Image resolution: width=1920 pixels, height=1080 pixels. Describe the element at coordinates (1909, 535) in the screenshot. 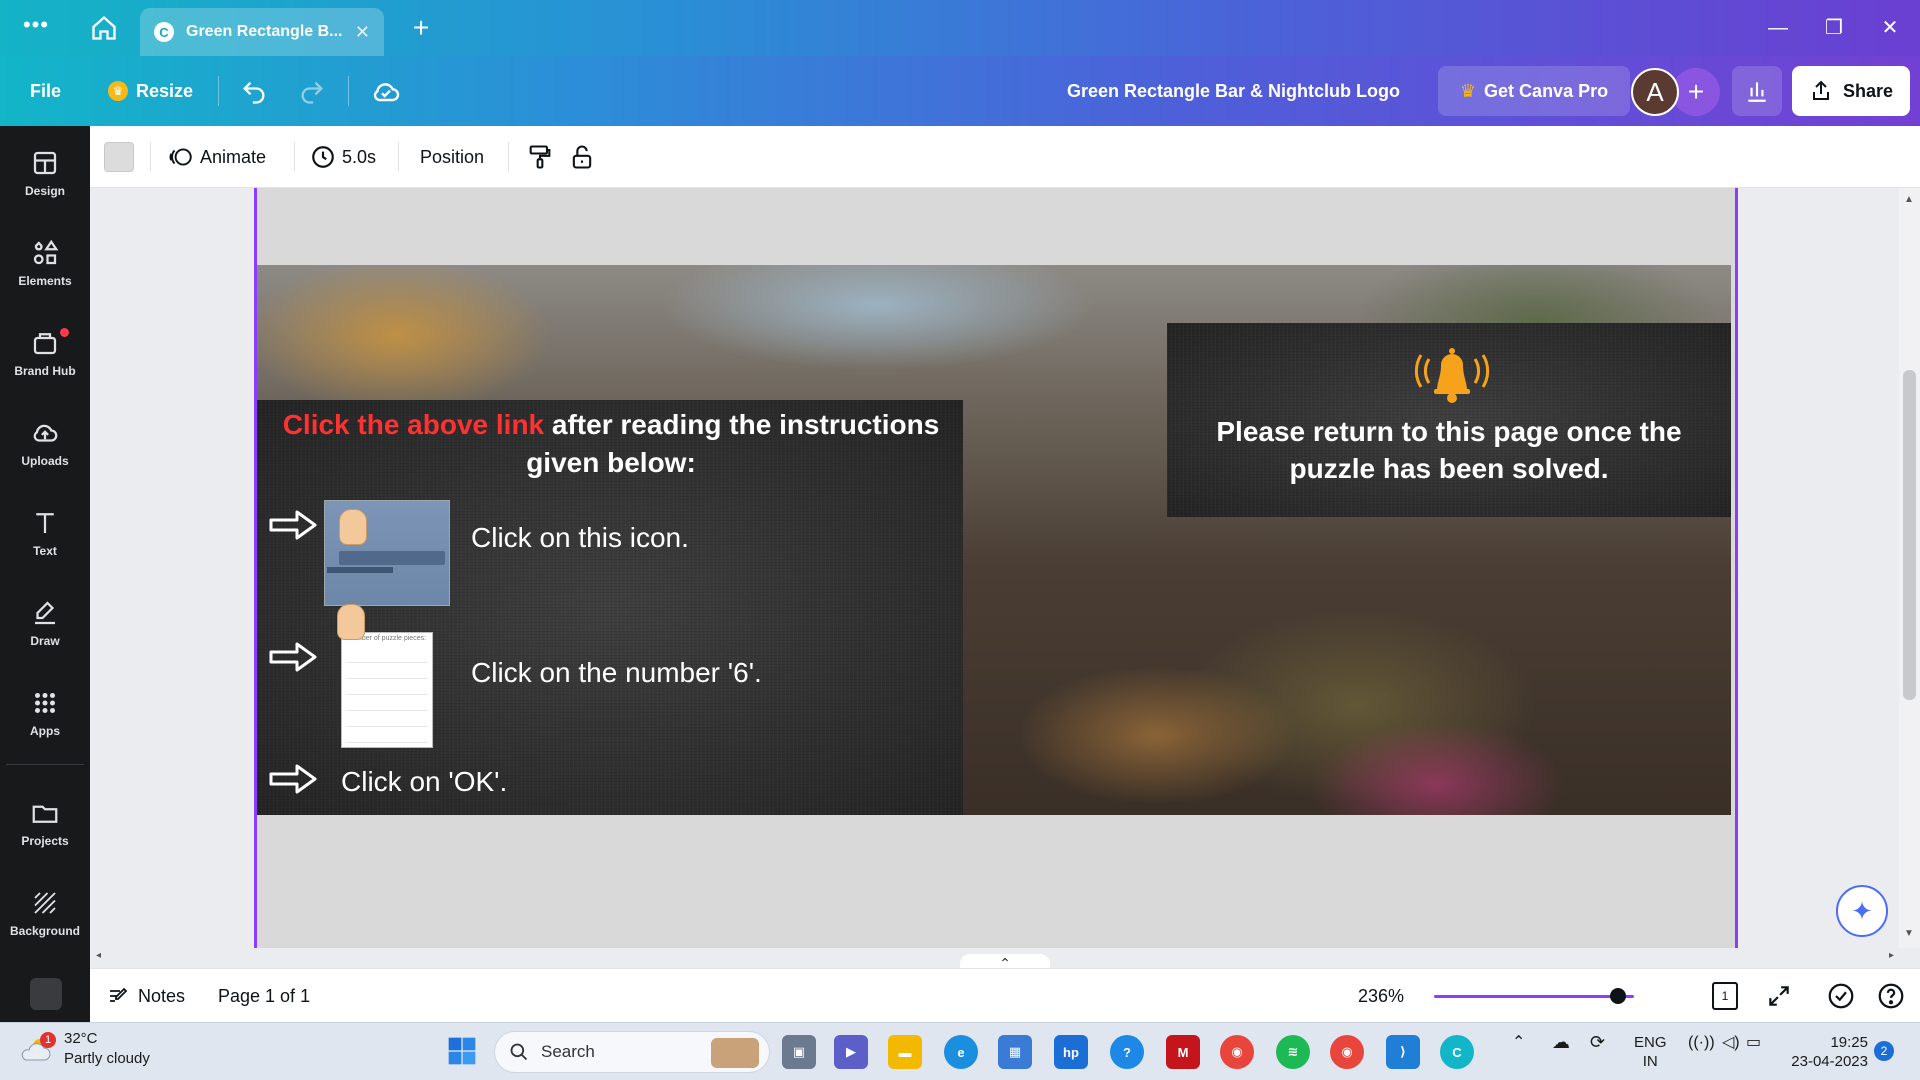

I see `scrollbar-thumb` at that location.